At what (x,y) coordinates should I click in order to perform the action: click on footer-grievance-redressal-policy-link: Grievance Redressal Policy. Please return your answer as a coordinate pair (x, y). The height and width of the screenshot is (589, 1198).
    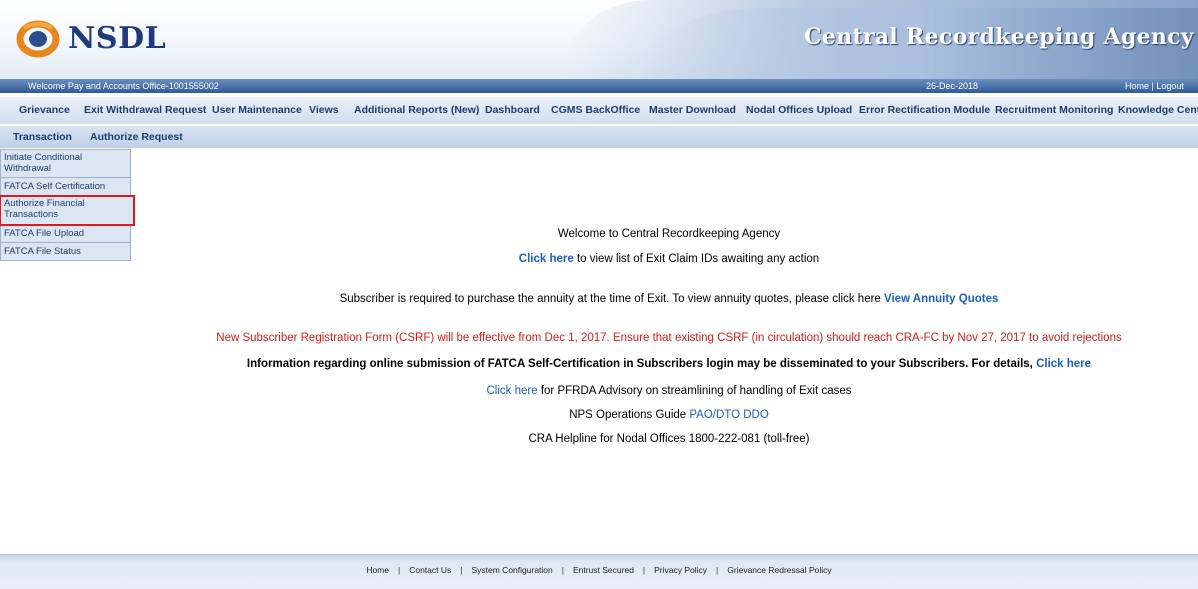
    Looking at the image, I should click on (779, 570).